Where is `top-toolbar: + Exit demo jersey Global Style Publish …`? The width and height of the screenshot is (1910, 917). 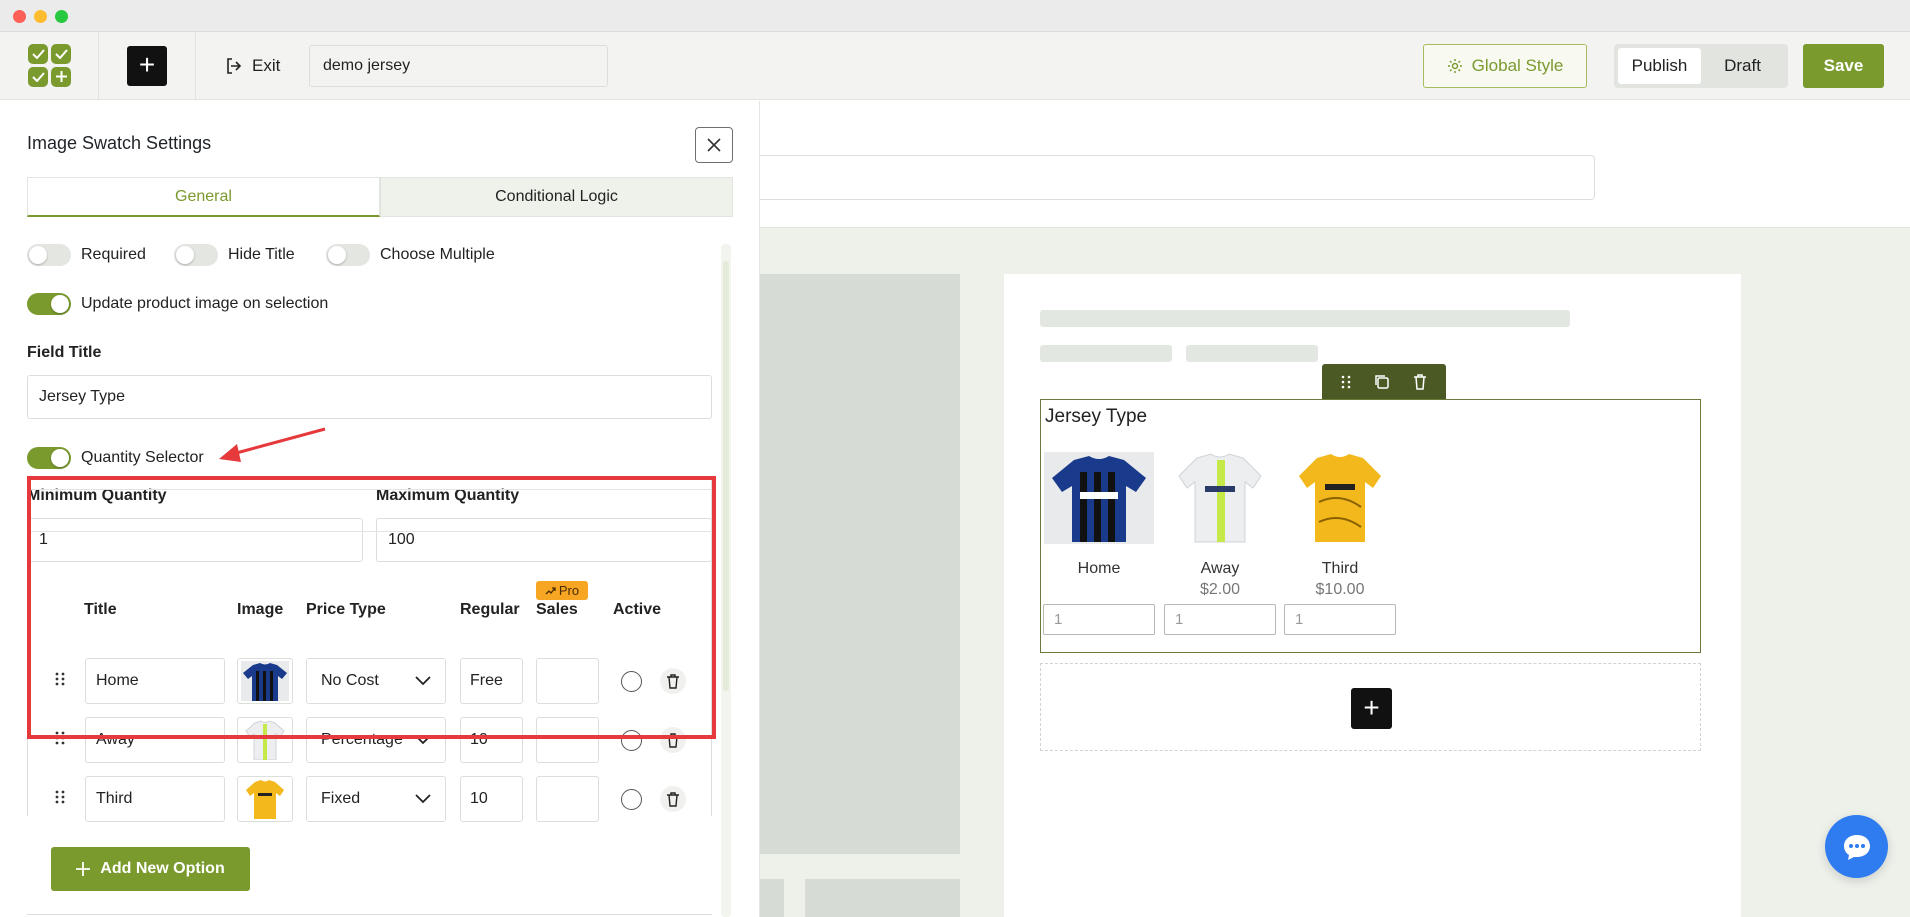 top-toolbar: + Exit demo jersey Global Style Publish … is located at coordinates (955, 66).